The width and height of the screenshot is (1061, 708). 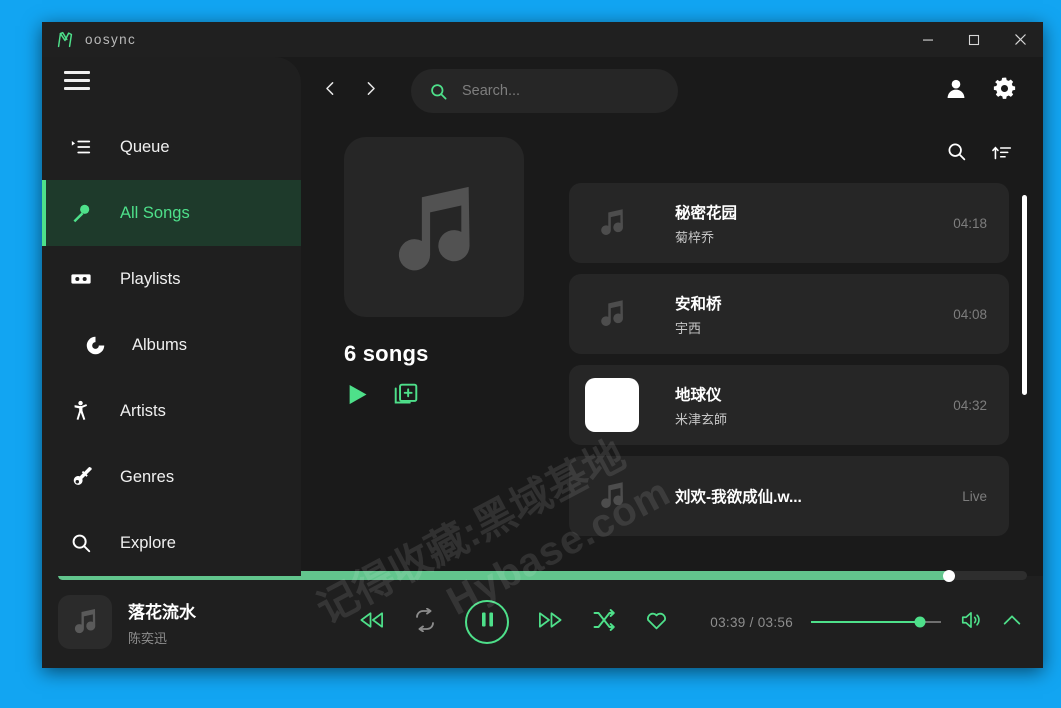 I want to click on song-artist: 宇西, so click(x=688, y=328).